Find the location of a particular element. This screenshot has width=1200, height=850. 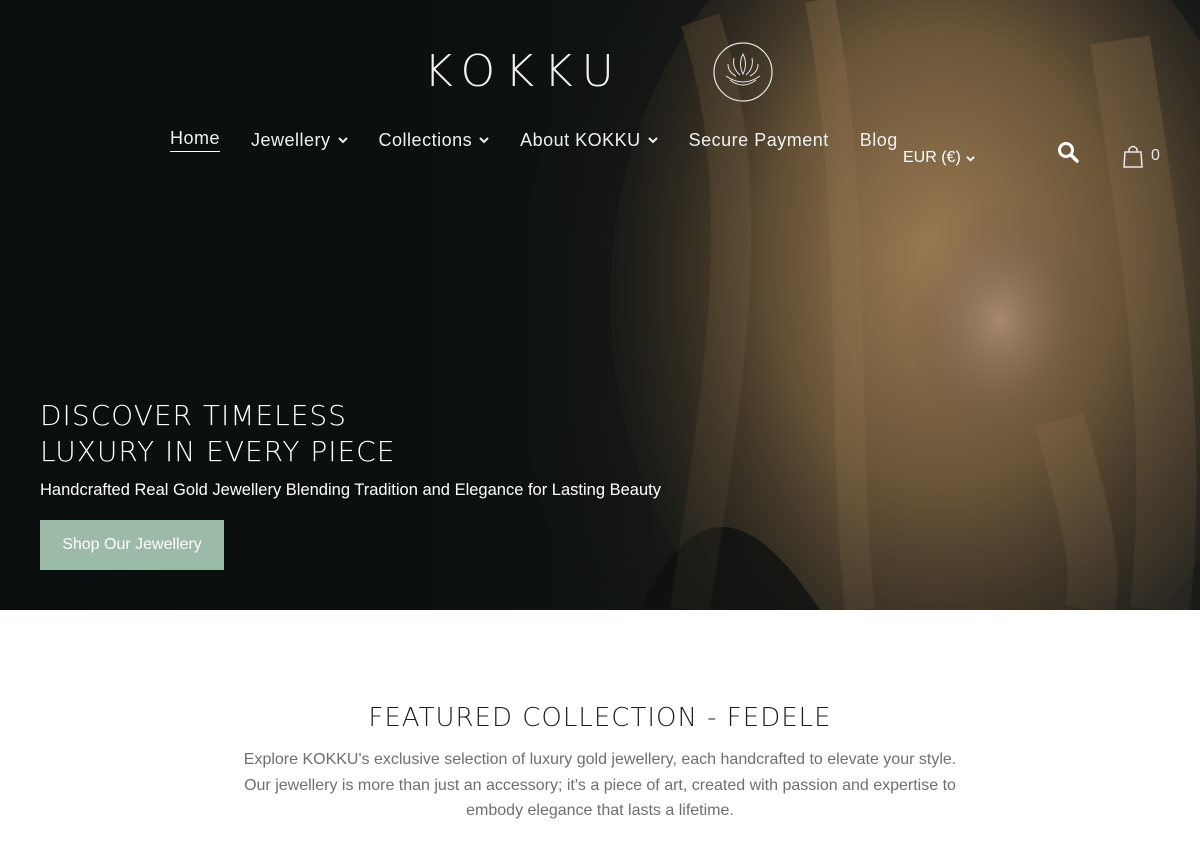

search-icon is located at coordinates (1068, 152).